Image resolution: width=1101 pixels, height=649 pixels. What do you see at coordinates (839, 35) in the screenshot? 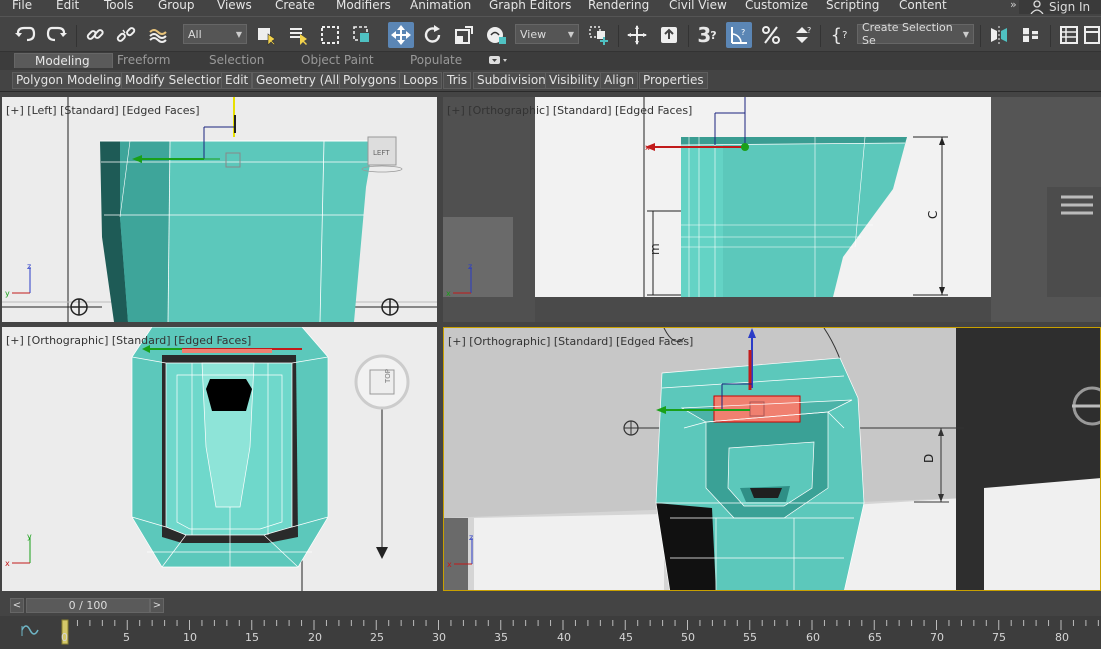
I see `named-sets-icon: {?` at bounding box center [839, 35].